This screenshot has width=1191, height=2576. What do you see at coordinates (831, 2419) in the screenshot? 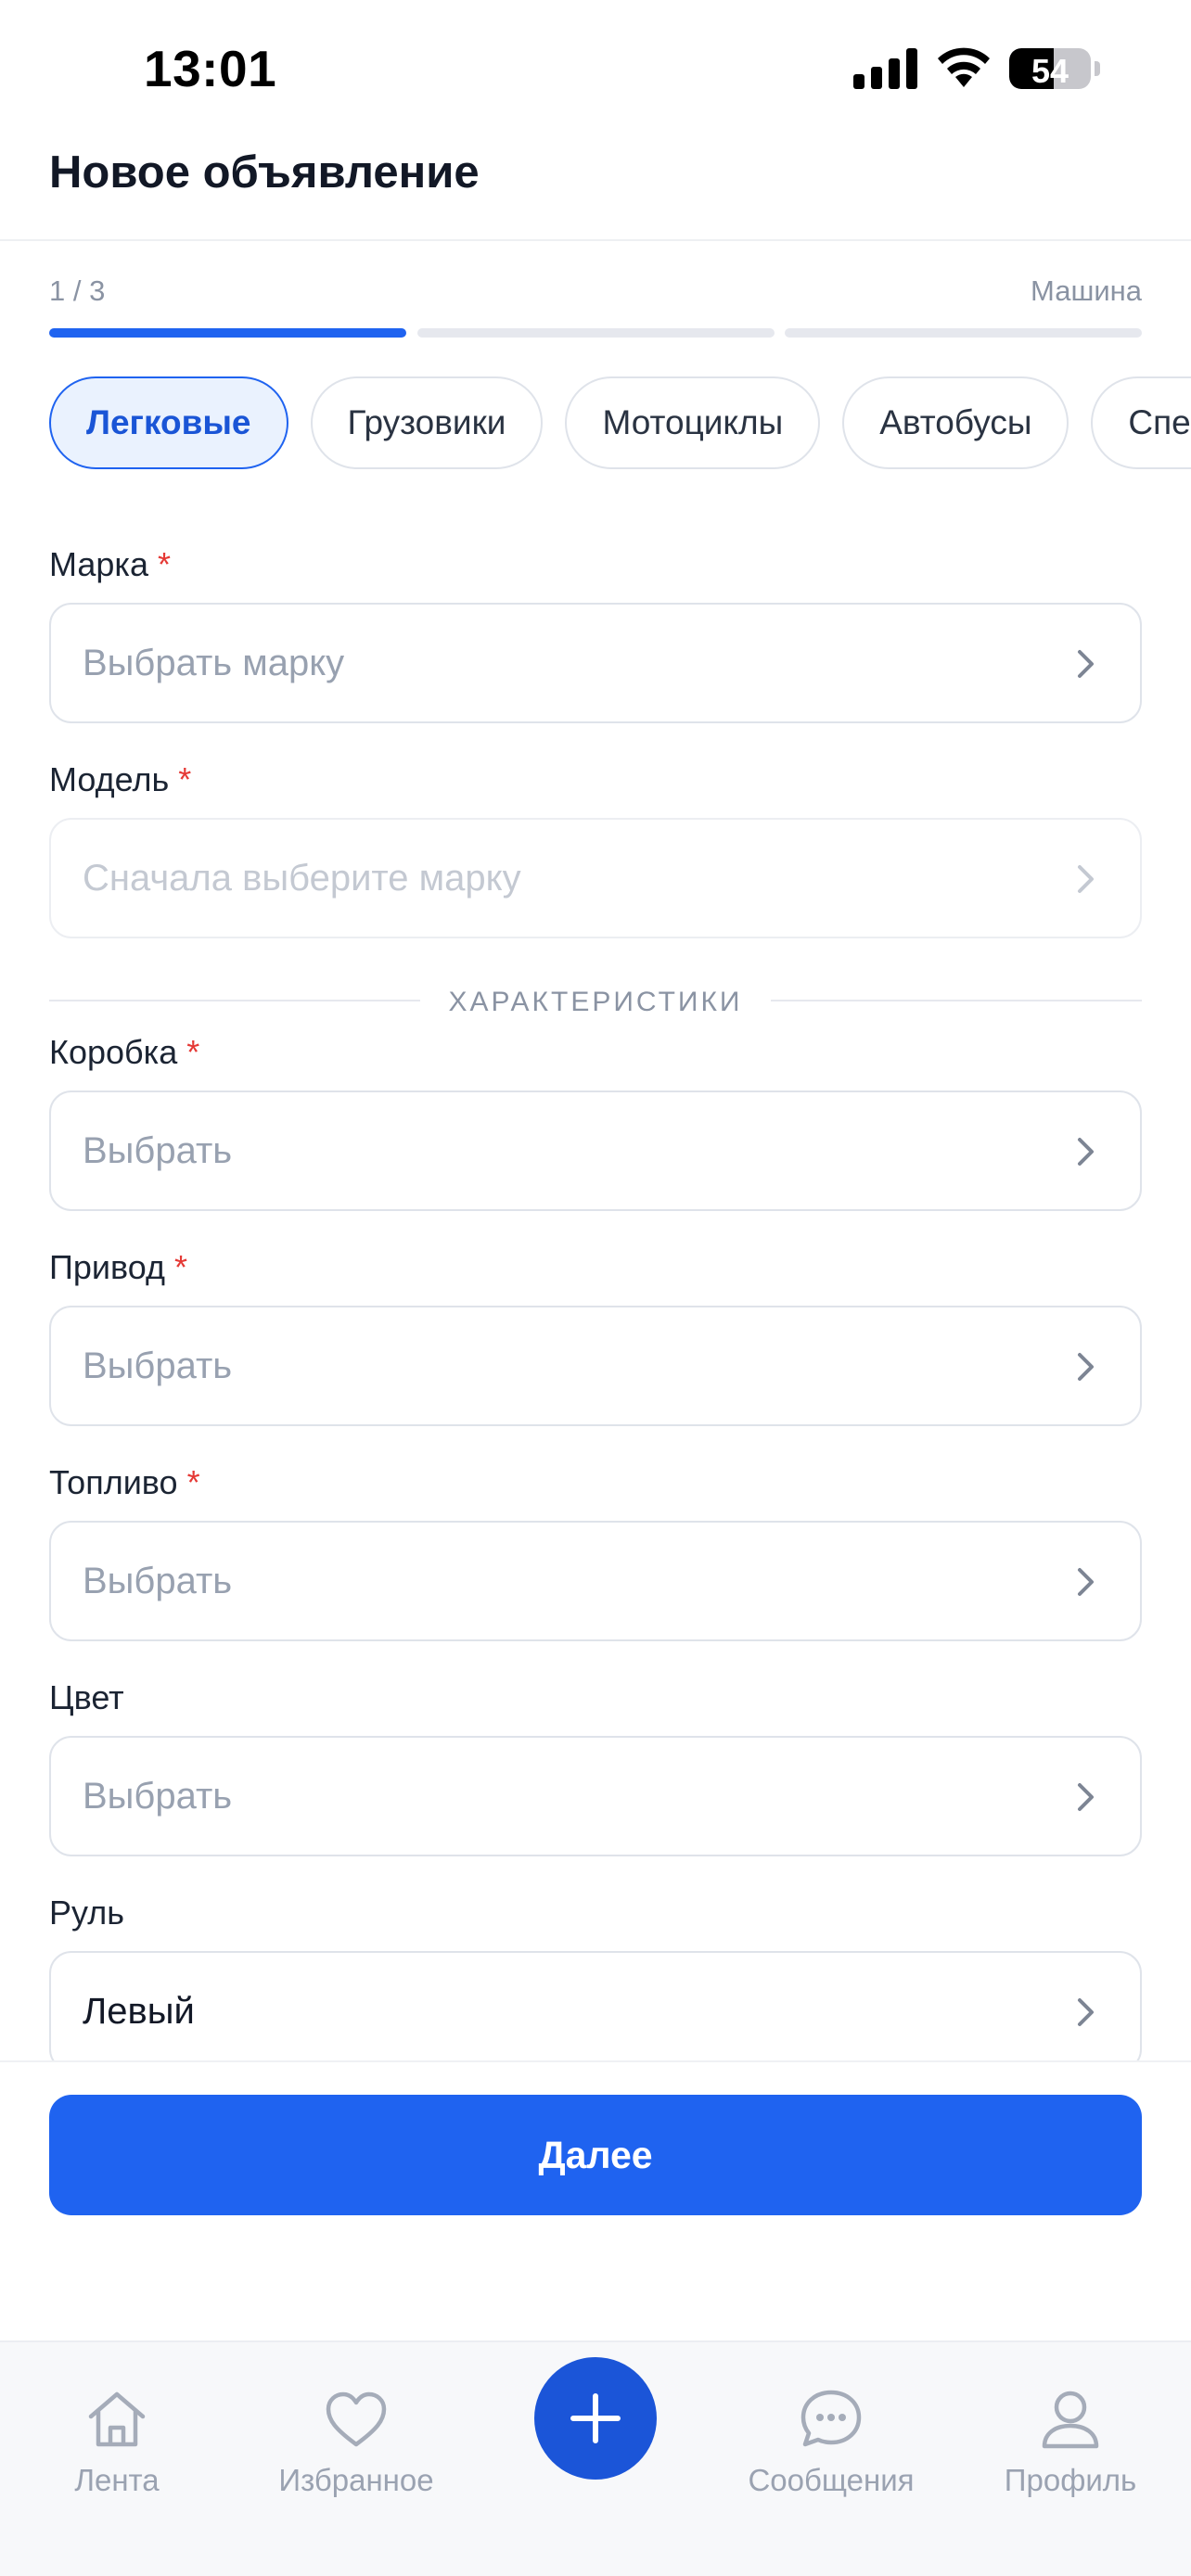
I see `chat-bubble-icon` at bounding box center [831, 2419].